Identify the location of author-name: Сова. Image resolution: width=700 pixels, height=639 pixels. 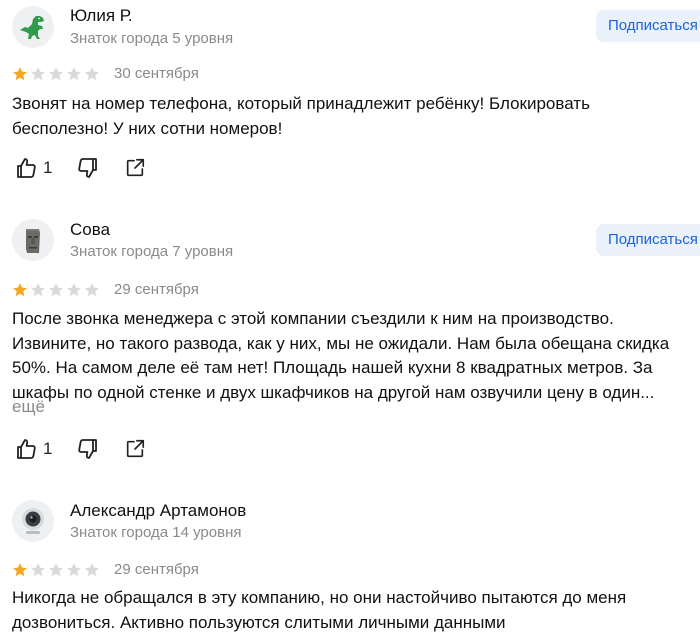
(90, 230).